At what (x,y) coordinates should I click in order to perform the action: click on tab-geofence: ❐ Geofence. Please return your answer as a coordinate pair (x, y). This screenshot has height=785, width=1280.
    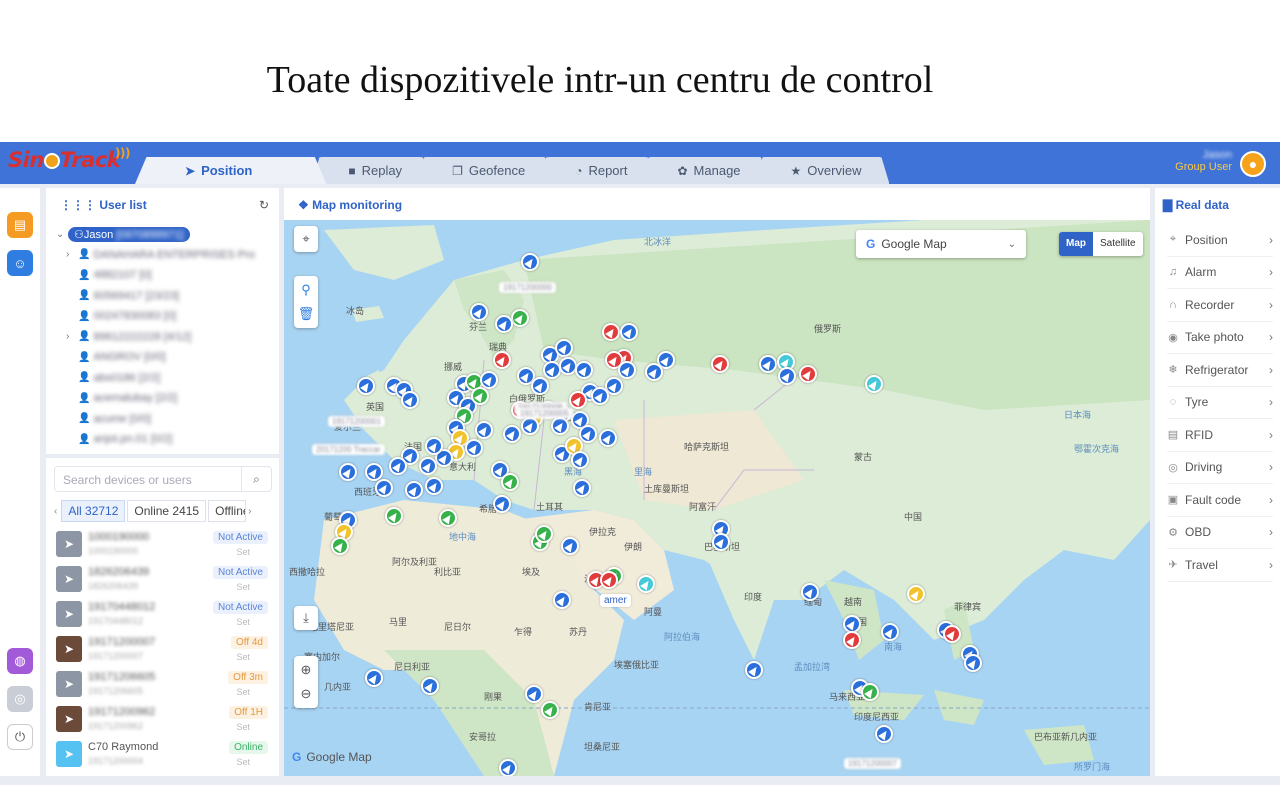
    Looking at the image, I should click on (485, 170).